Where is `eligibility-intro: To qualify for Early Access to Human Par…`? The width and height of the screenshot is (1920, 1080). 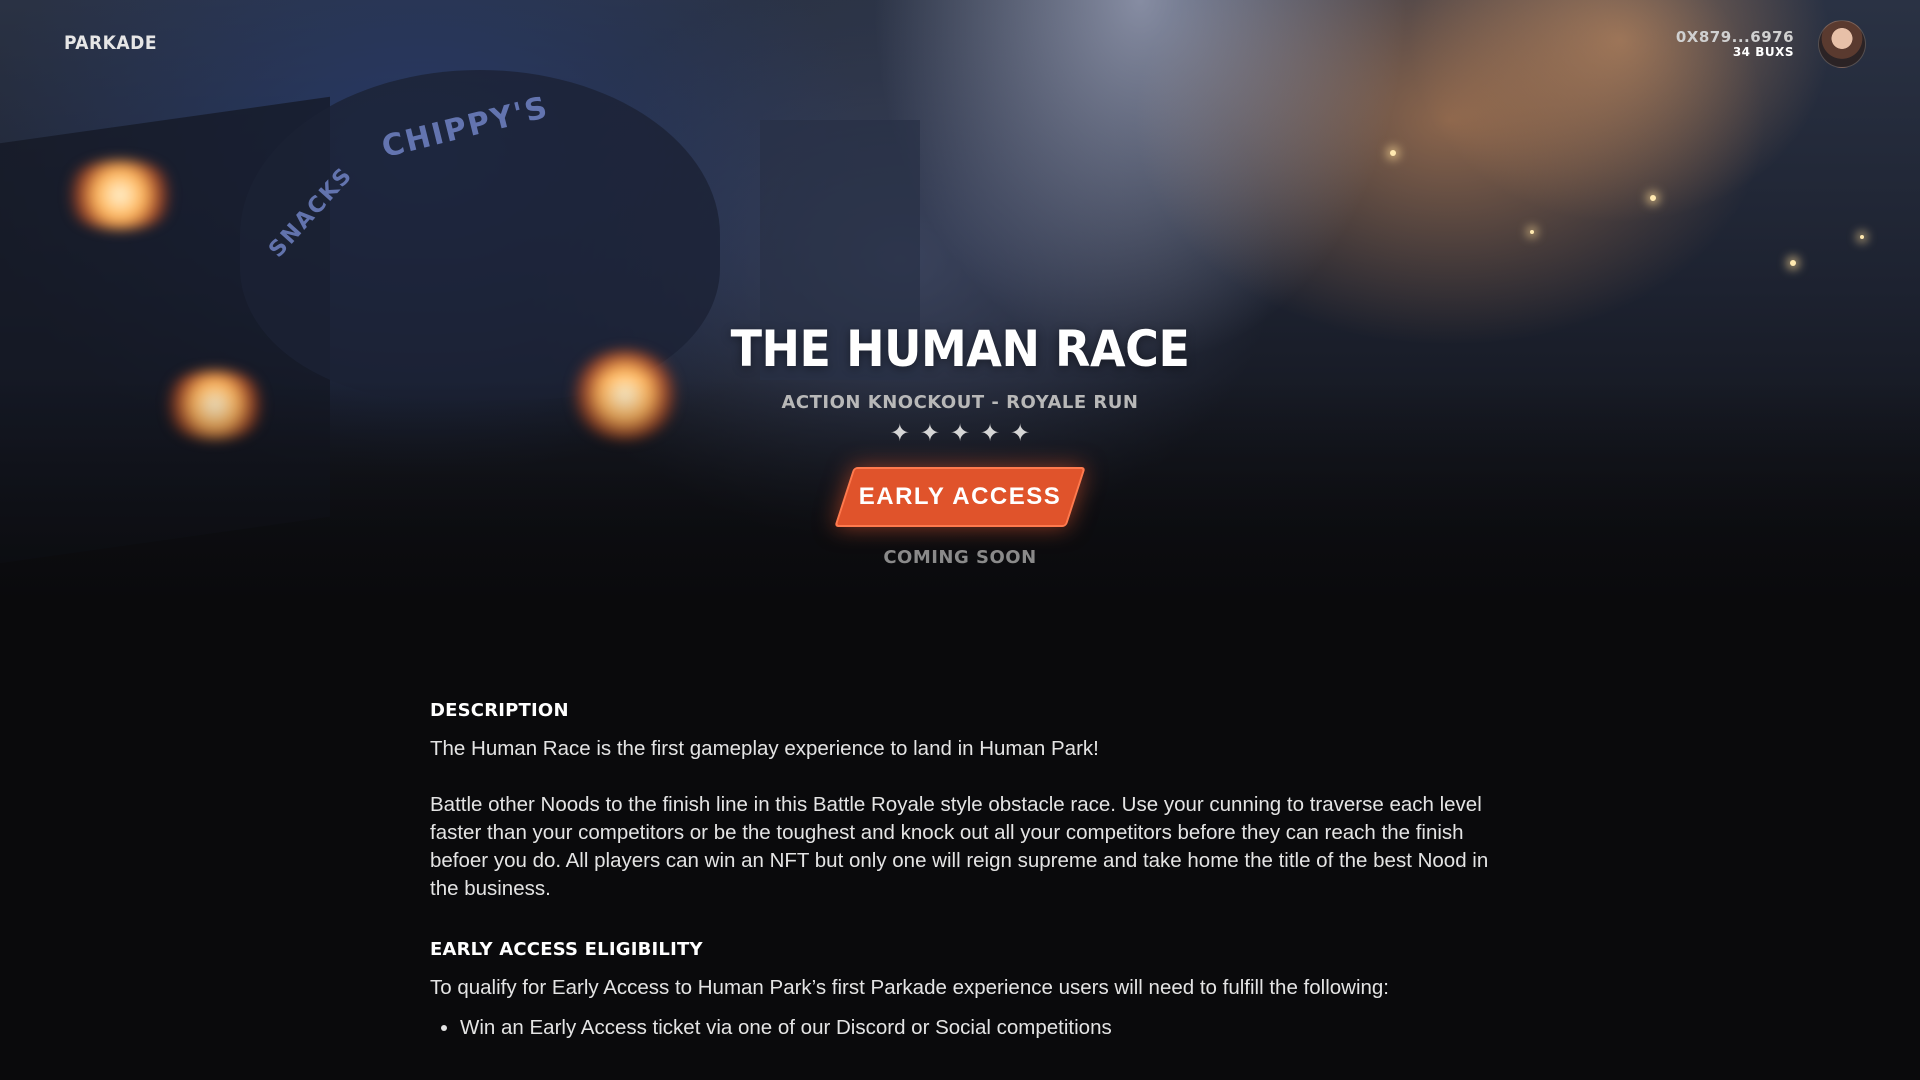 eligibility-intro: To qualify for Early Access to Human Par… is located at coordinates (910, 987).